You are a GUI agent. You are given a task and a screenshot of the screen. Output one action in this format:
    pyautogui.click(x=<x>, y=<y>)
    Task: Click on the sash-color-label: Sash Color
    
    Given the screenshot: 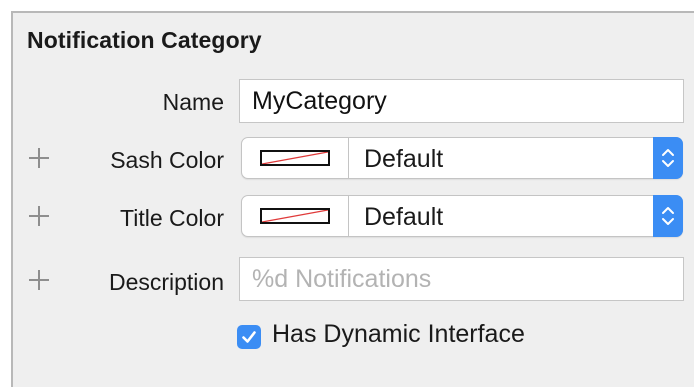 What is the action you would take?
    pyautogui.click(x=167, y=160)
    